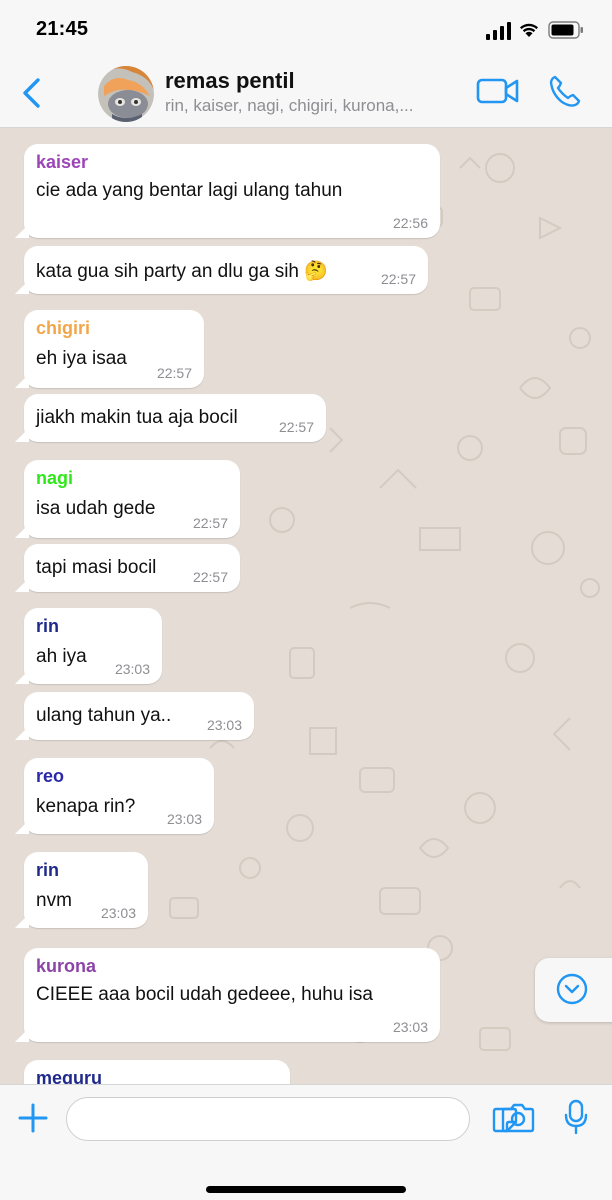  Describe the element at coordinates (410, 223) in the screenshot. I see `message-time: 22:56` at that location.